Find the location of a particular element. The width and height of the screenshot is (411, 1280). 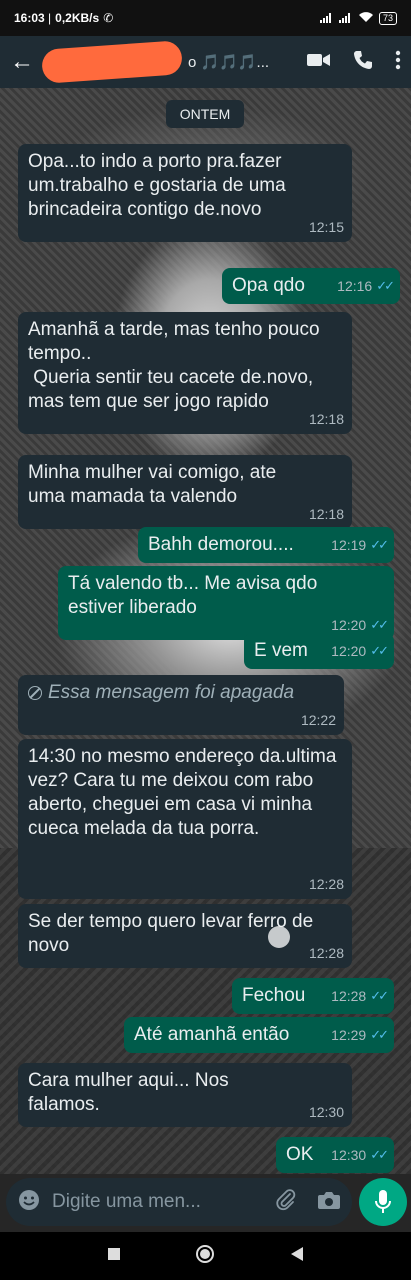

message-text: E vem is located at coordinates (281, 650).